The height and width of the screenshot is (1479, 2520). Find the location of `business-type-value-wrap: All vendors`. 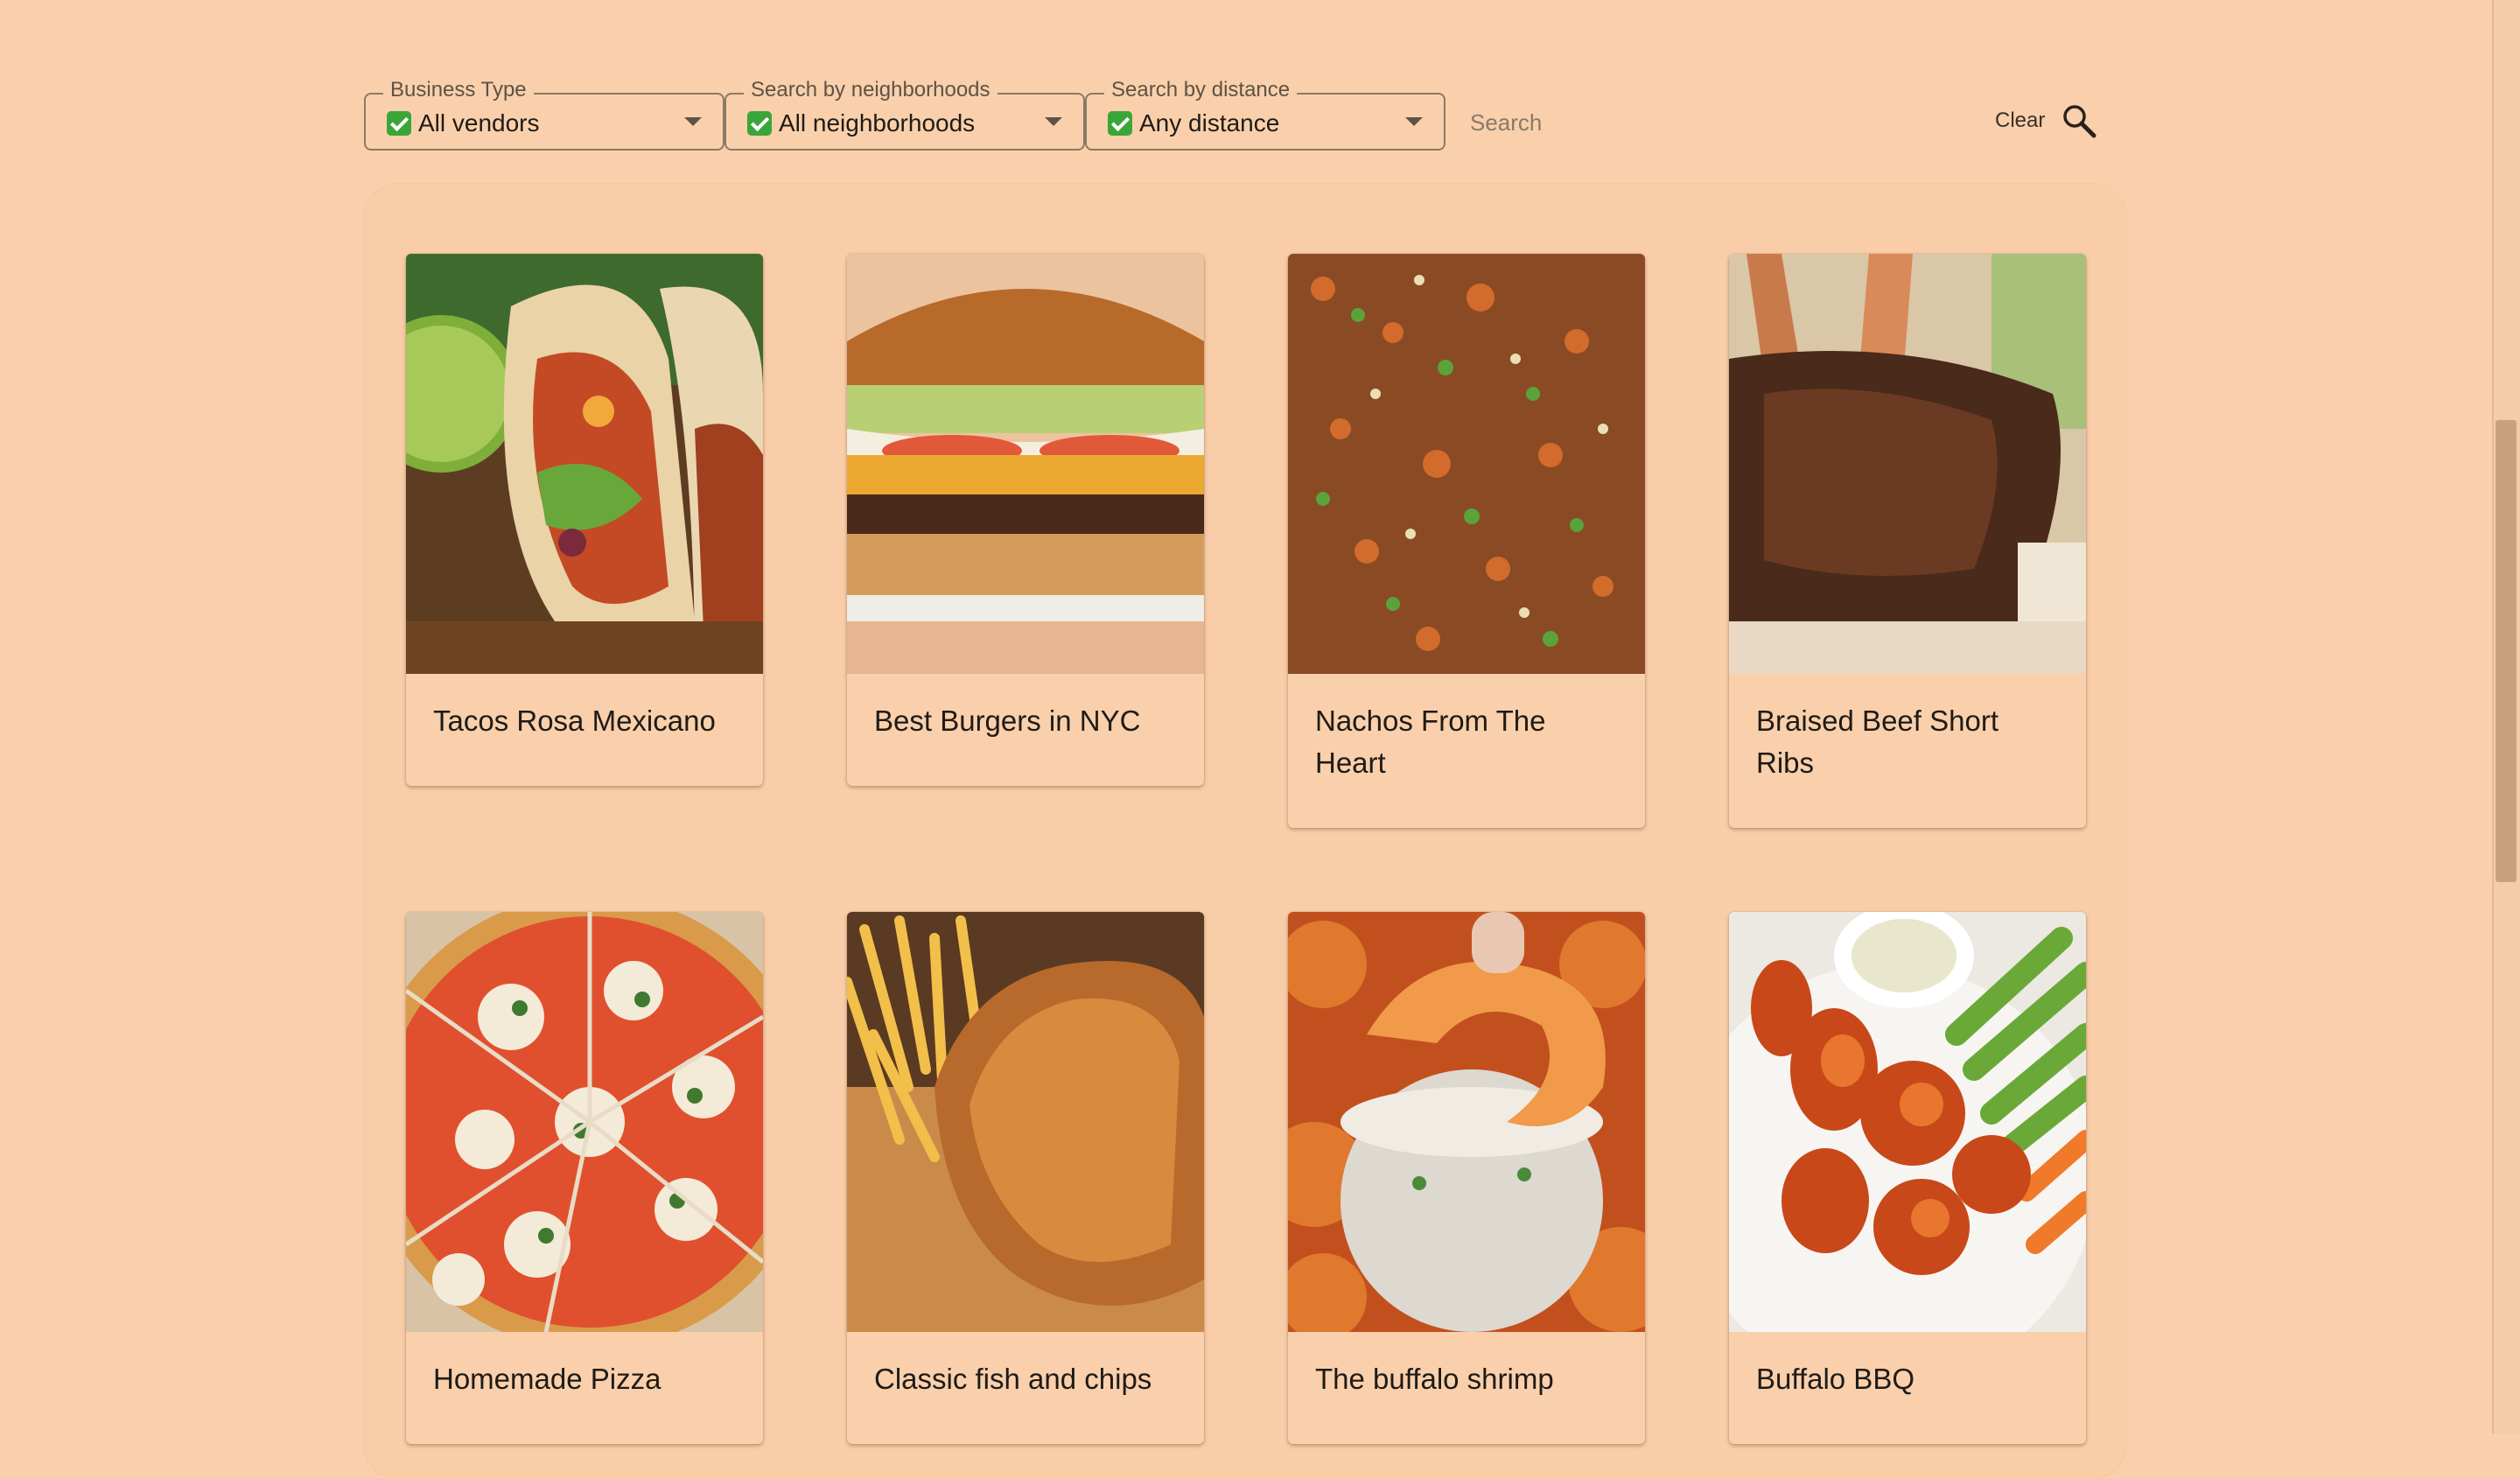

business-type-value-wrap: All vendors is located at coordinates (463, 124).